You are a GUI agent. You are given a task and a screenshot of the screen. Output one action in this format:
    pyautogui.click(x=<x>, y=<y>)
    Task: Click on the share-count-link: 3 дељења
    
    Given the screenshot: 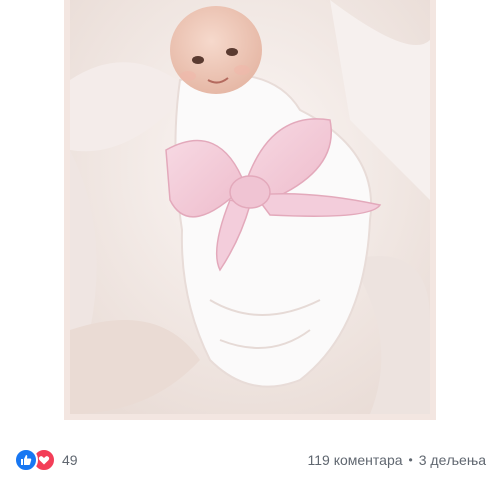 What is the action you would take?
    pyautogui.click(x=452, y=460)
    